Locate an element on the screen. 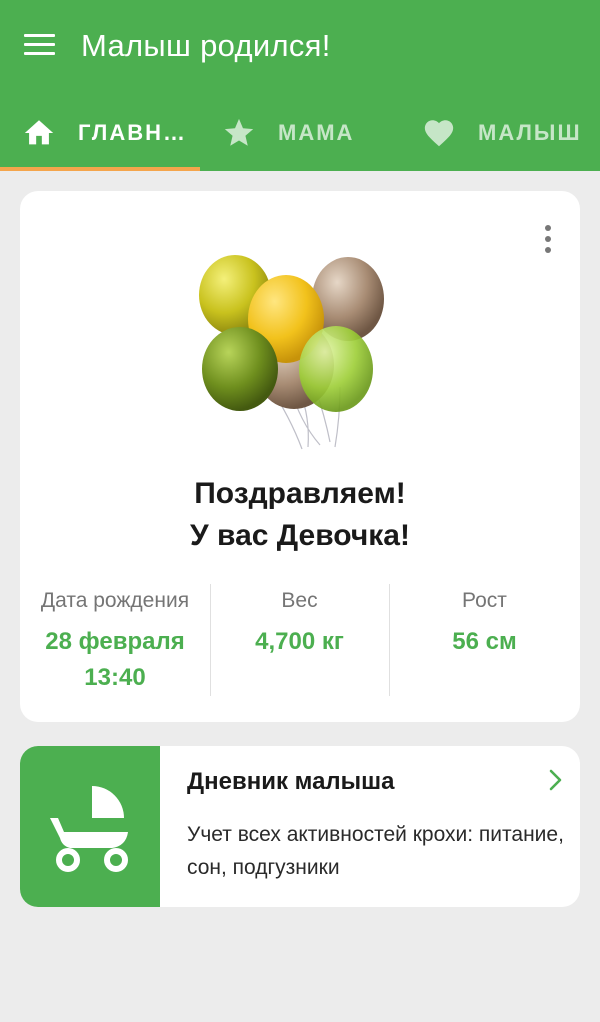  stat-weight: Вес 4,700 кг is located at coordinates (299, 640).